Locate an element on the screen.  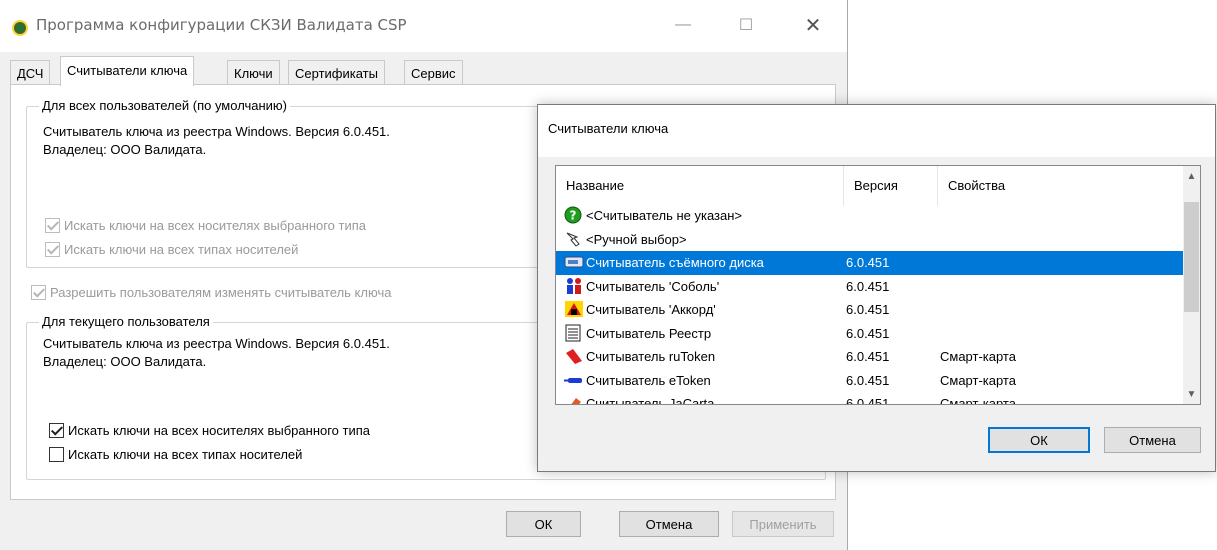
reader-list-item: Считыватель 'Аккорд' 6.0.451 is located at coordinates (871, 310).